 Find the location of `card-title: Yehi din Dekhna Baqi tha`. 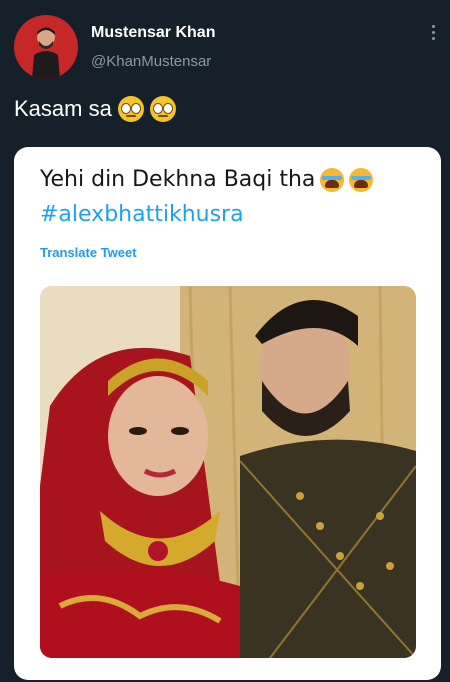

card-title: Yehi din Dekhna Baqi tha is located at coordinates (207, 179).